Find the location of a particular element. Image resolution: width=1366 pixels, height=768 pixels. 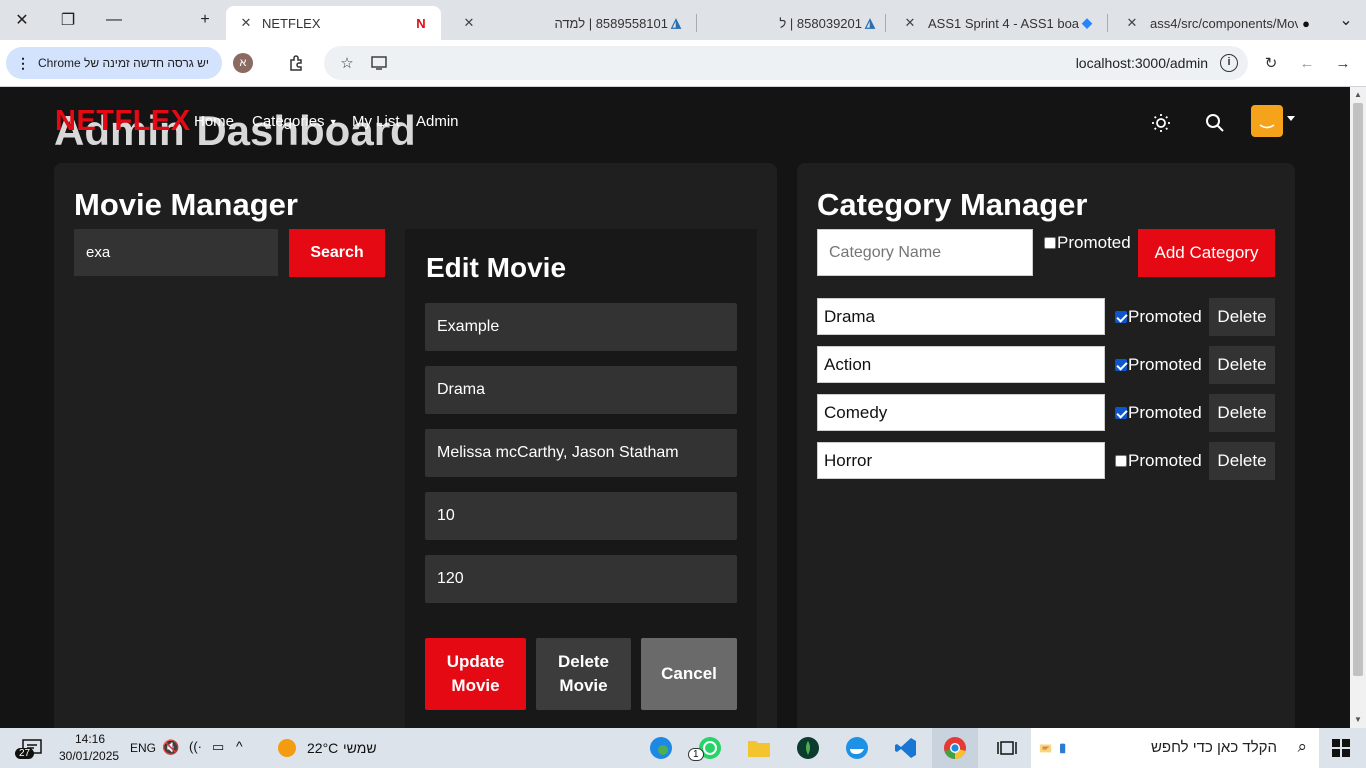

clock-date: 30/01/2025 is located at coordinates (89, 756).